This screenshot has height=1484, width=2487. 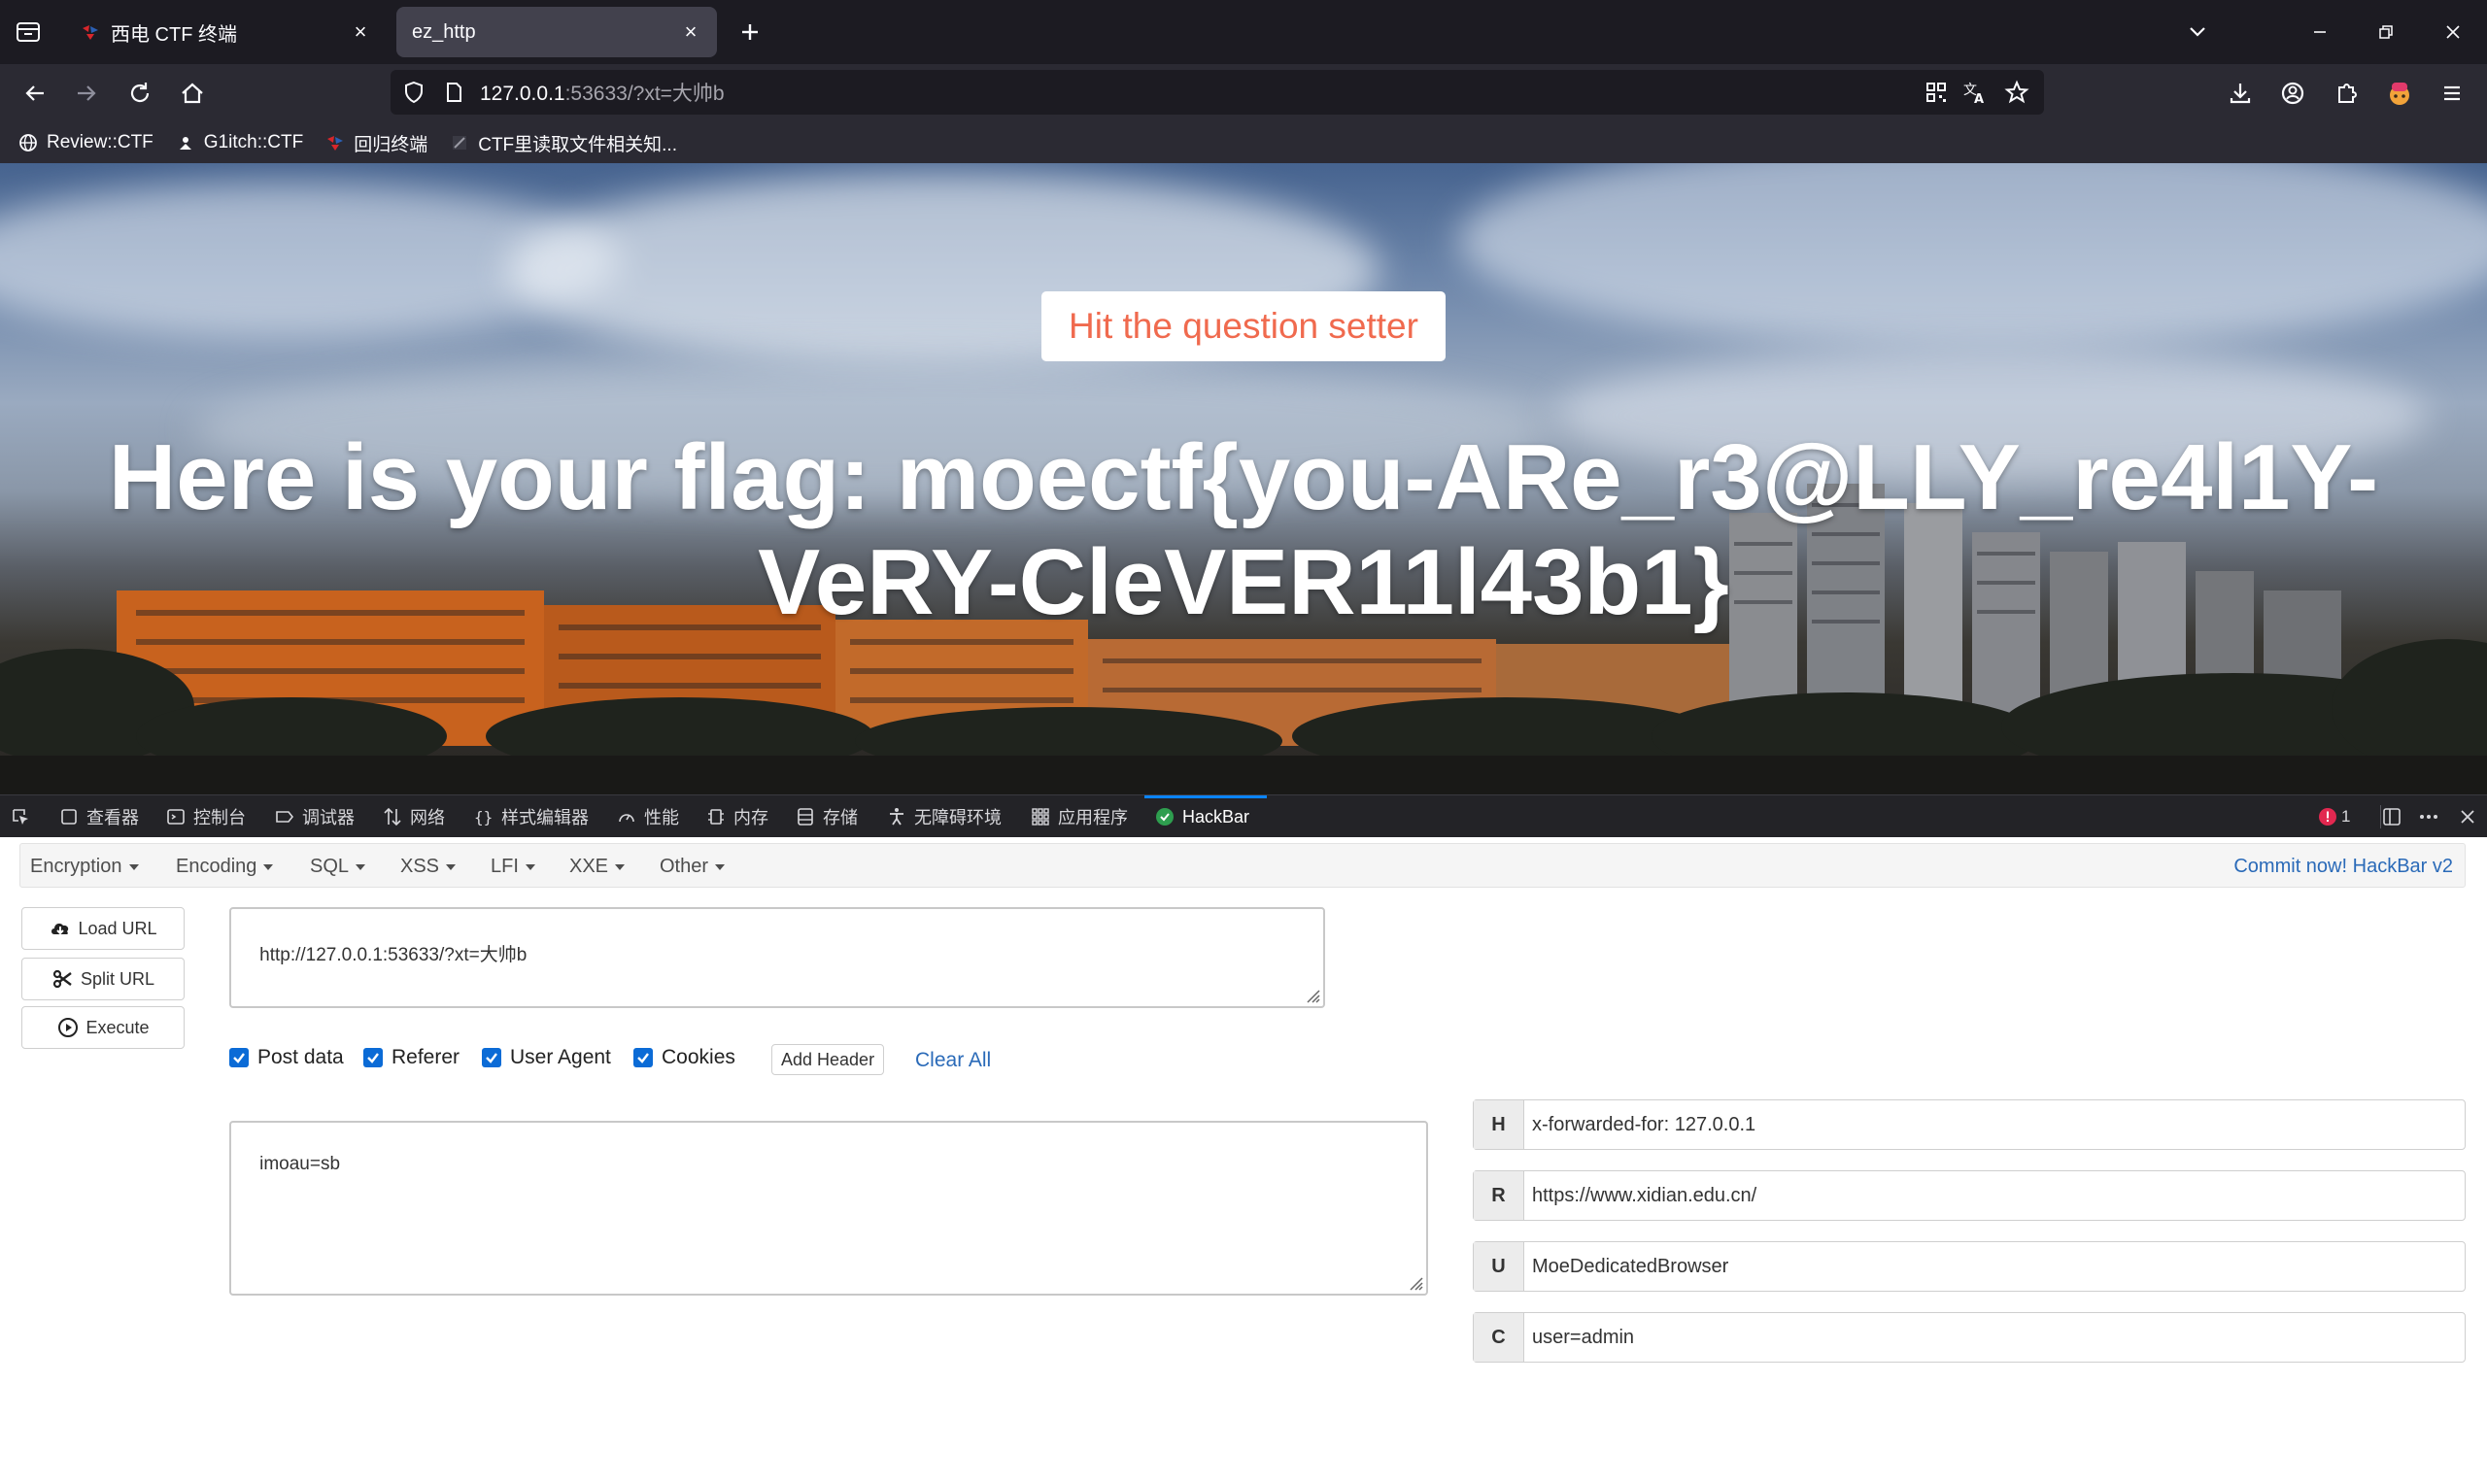 I want to click on referer-checkbox: Referer, so click(x=411, y=1057).